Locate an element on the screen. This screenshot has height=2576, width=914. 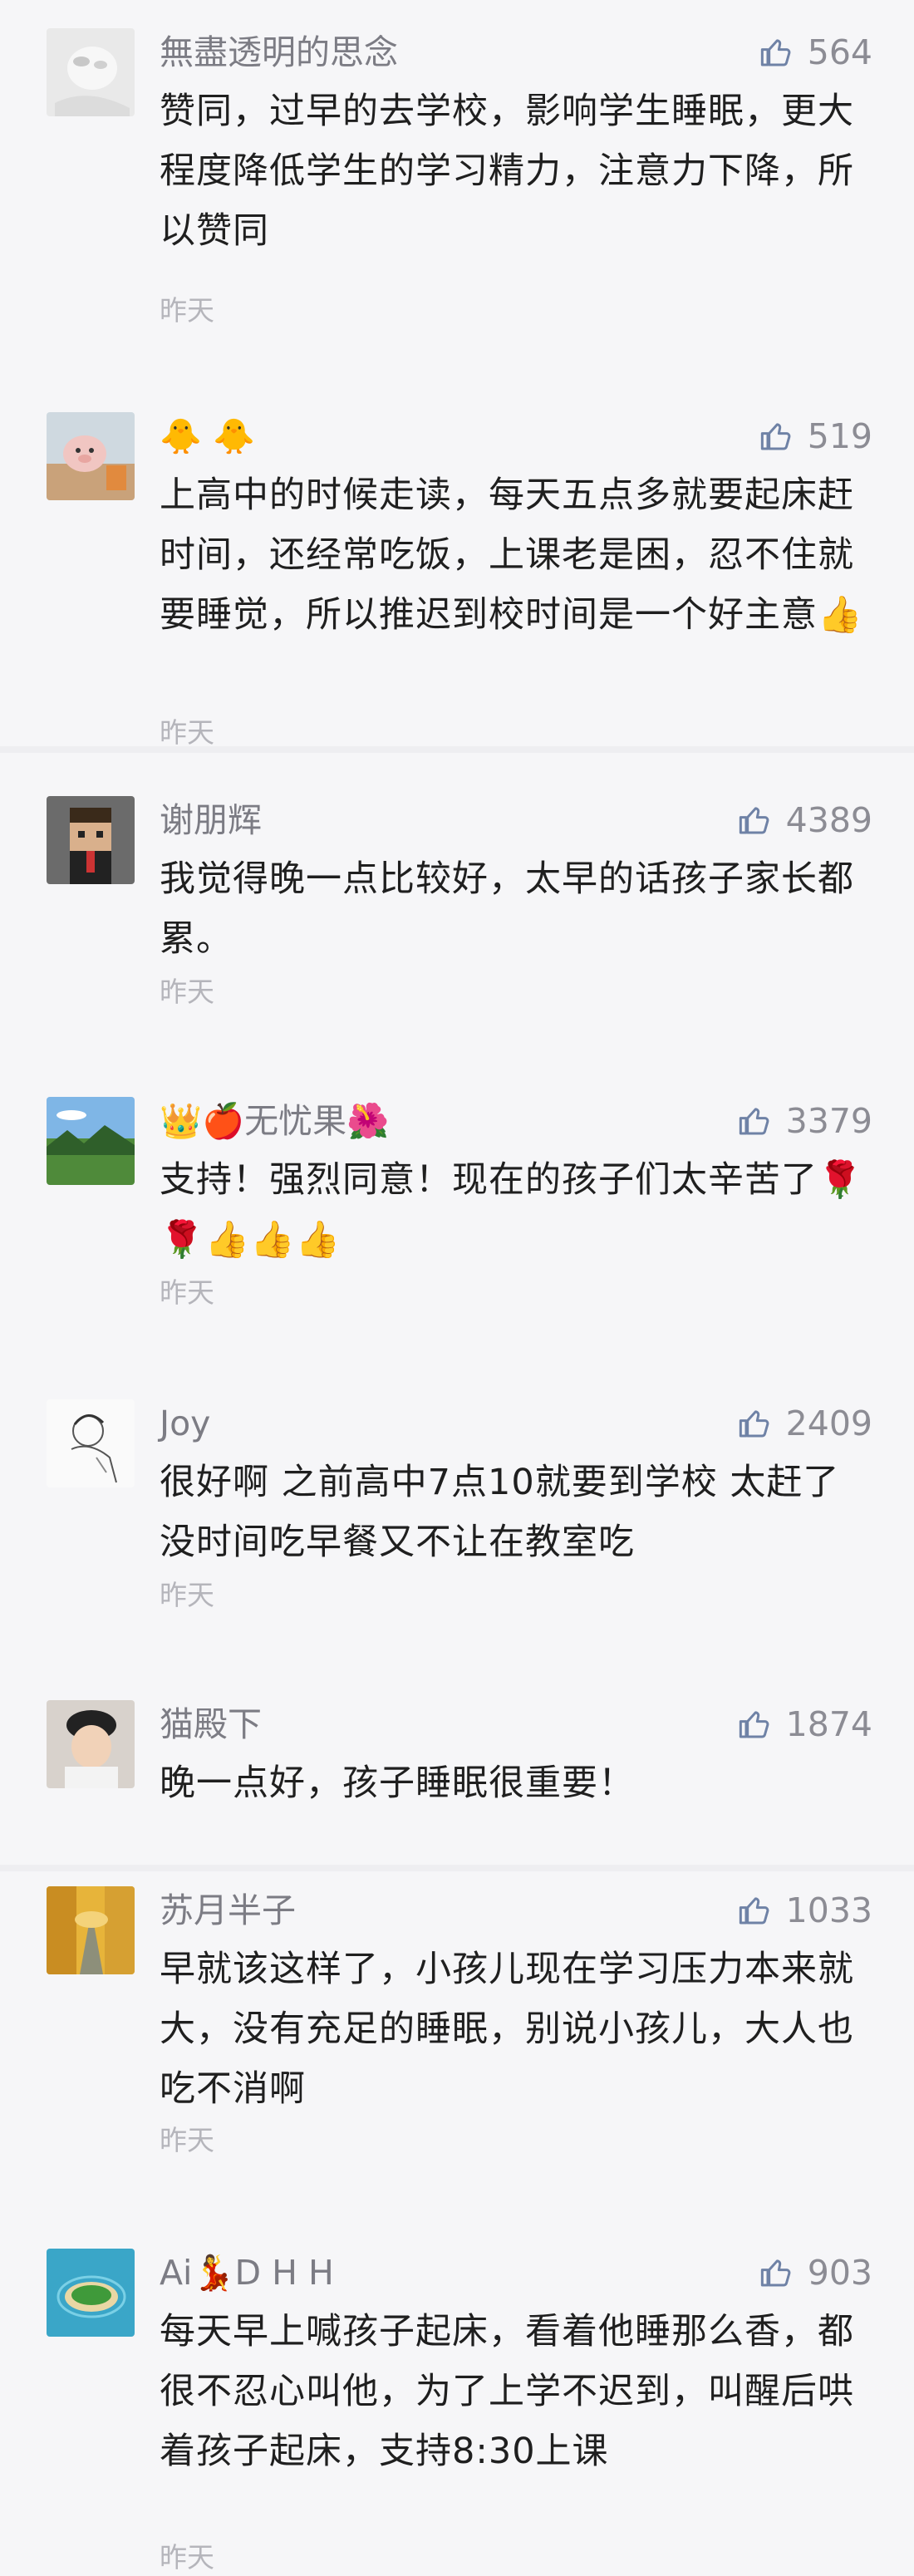
username: Joy is located at coordinates (185, 1423).